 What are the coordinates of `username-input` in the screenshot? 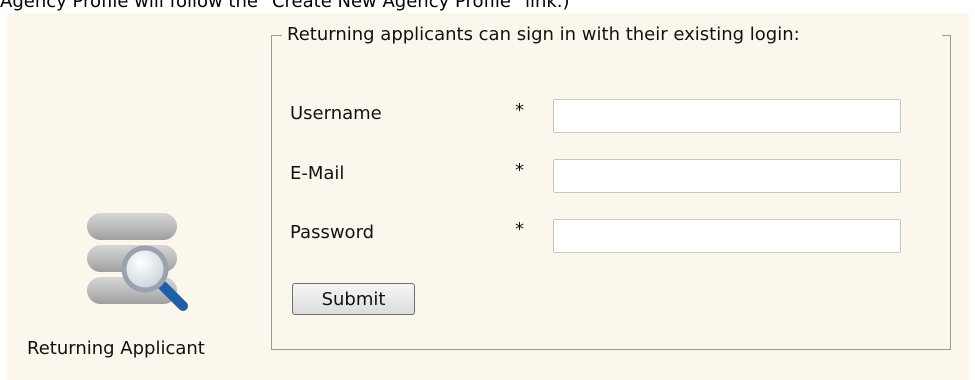 It's located at (727, 116).